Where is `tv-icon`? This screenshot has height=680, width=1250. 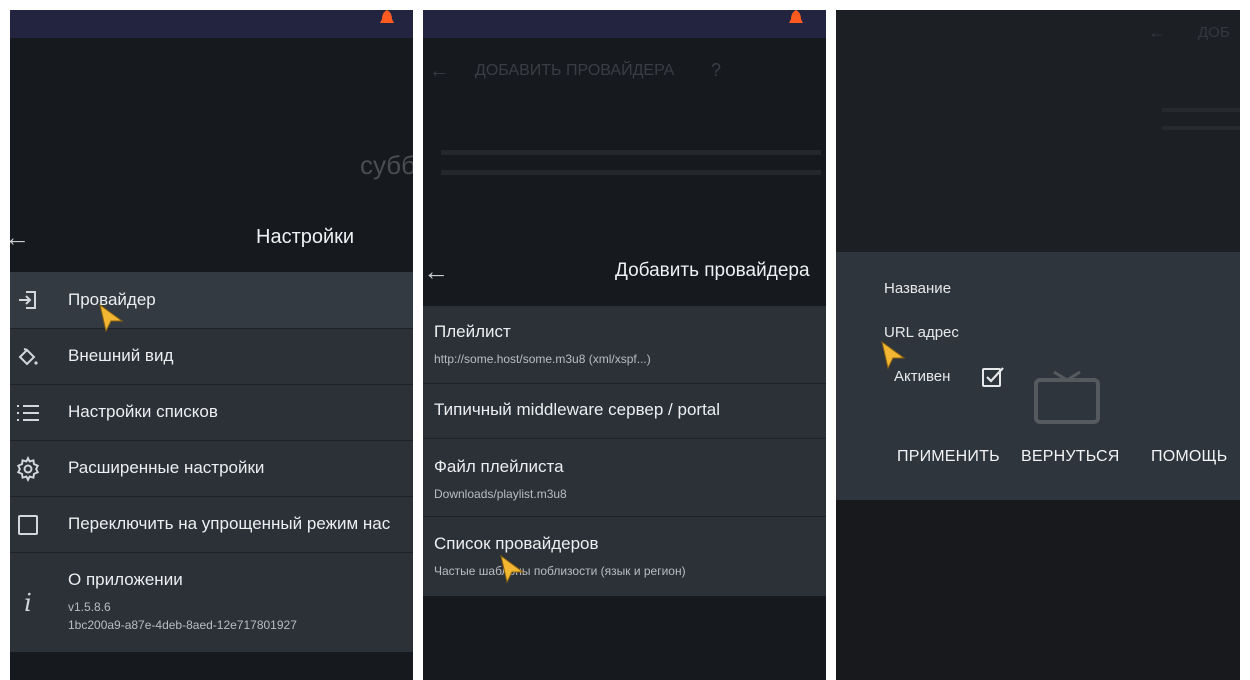
tv-icon is located at coordinates (1067, 397).